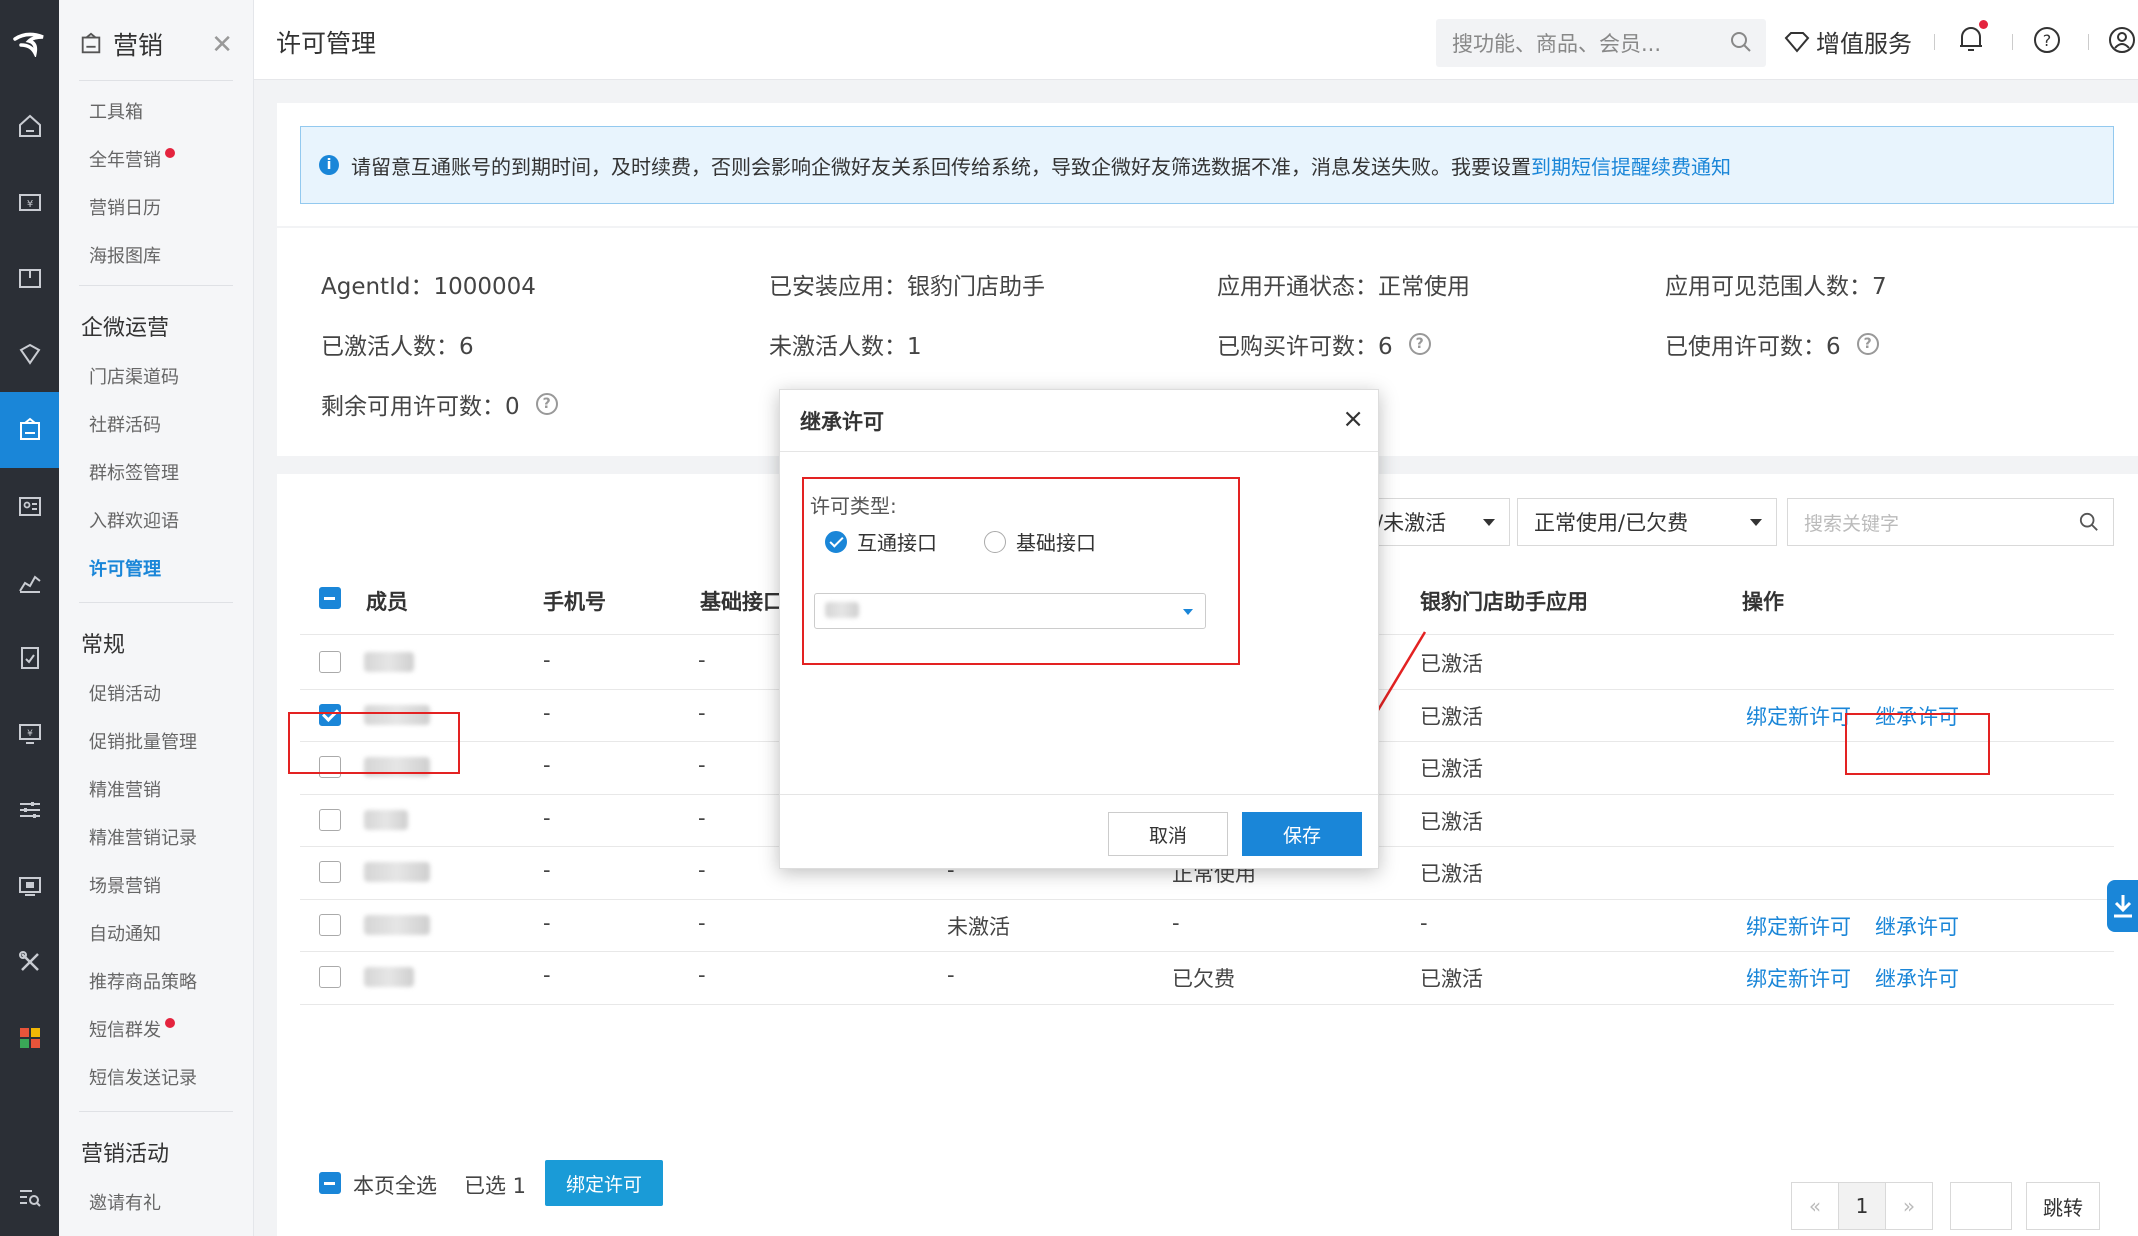 The image size is (2138, 1236). Describe the element at coordinates (1302, 834) in the screenshot. I see `save-button: 保存` at that location.